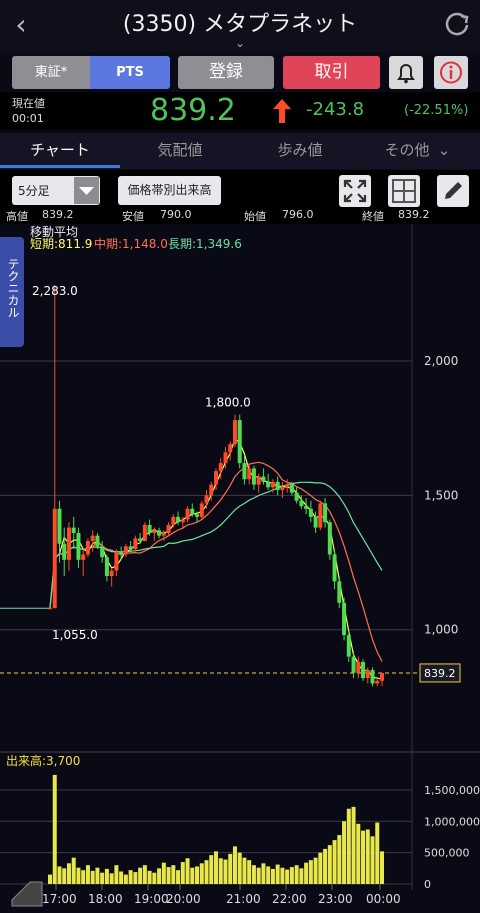 The height and width of the screenshot is (913, 480). Describe the element at coordinates (373, 216) in the screenshot. I see `close-label: 終値` at that location.